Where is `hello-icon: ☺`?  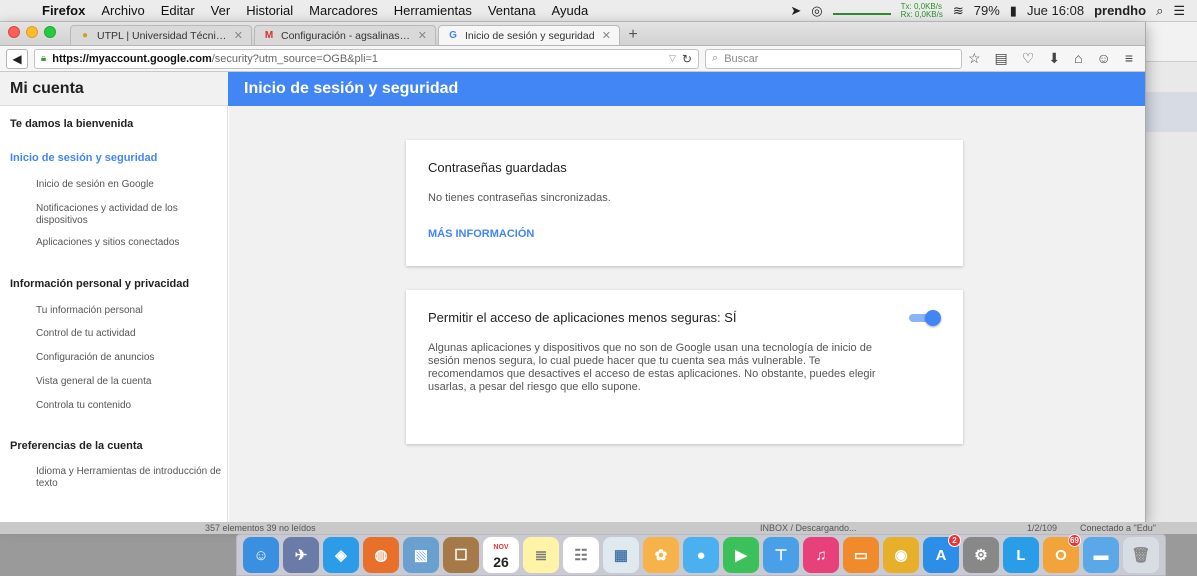 hello-icon: ☺ is located at coordinates (1104, 58).